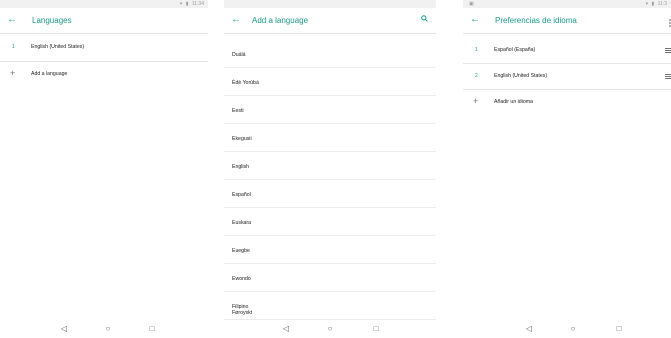 This screenshot has width=671, height=338. I want to click on status-bar: ▣ ▾ ▮ 11:3, so click(567, 4).